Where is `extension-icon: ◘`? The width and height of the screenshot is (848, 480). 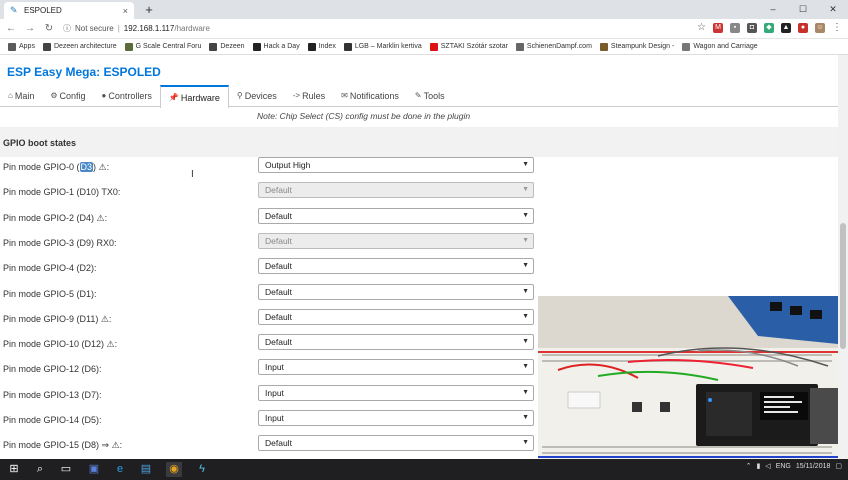
extension-icon: ◘ is located at coordinates (752, 27).